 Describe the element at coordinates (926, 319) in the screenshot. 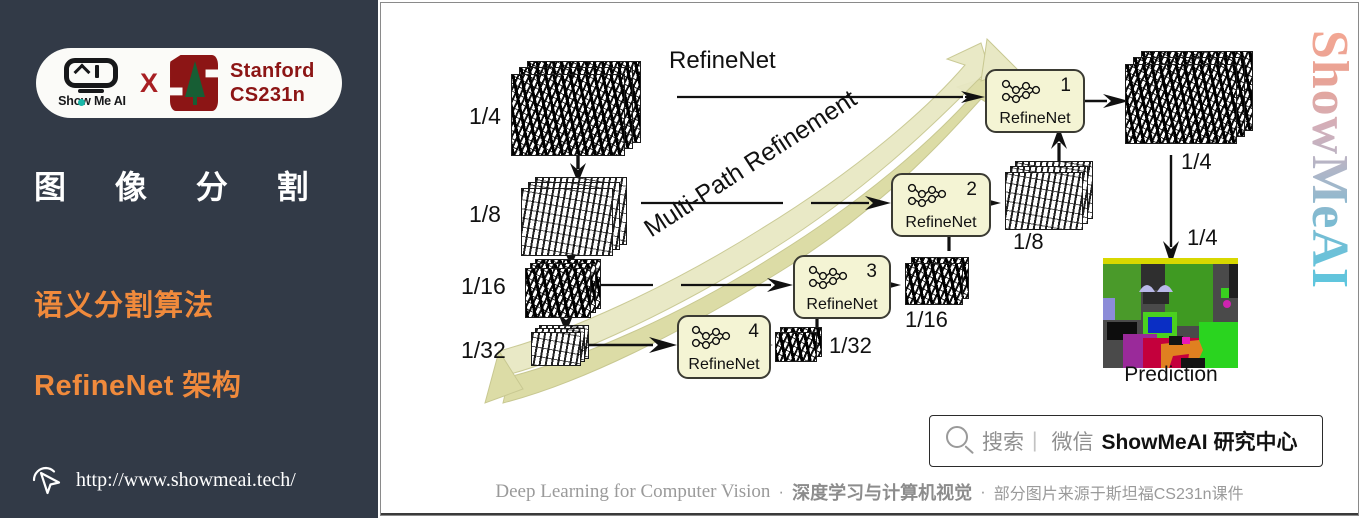

I see `output-label-sixteenth: 1/16` at that location.